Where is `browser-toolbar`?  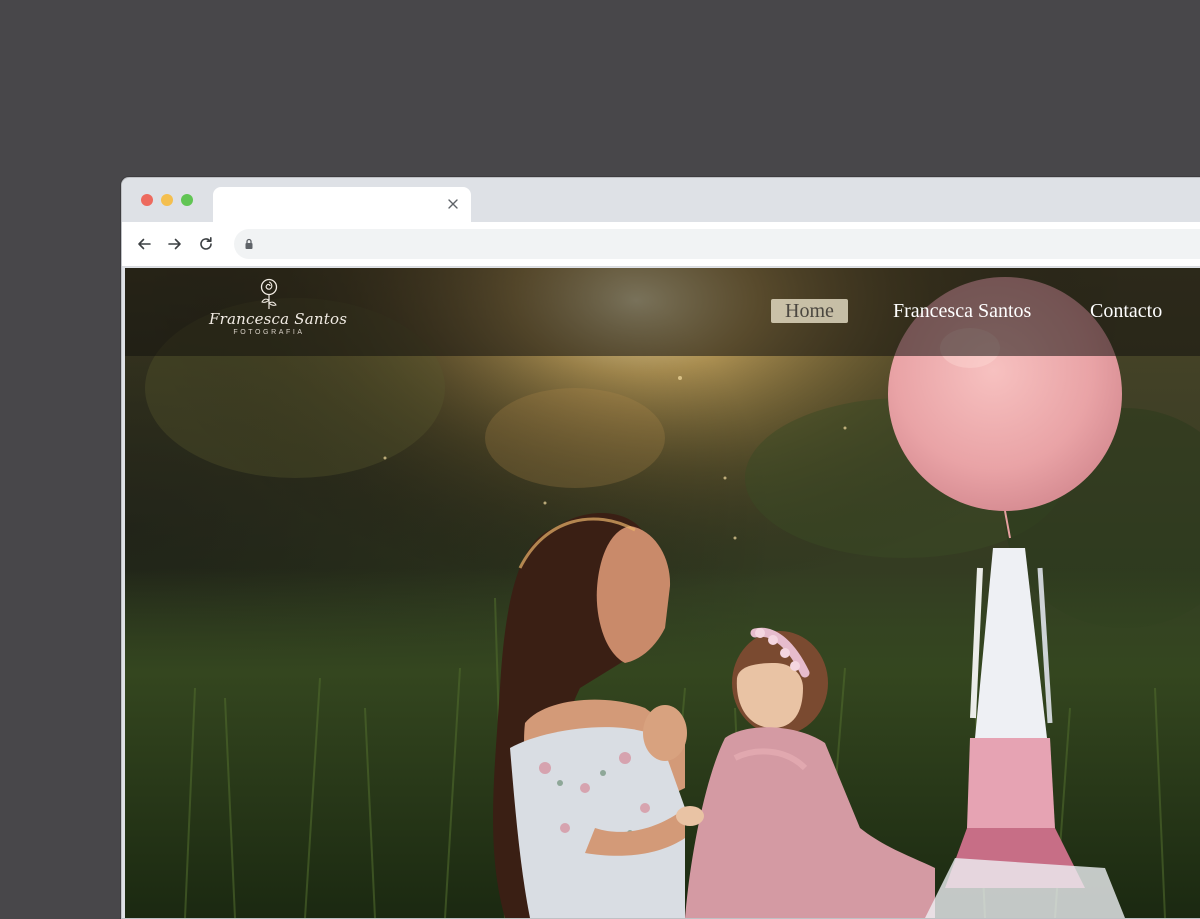 browser-toolbar is located at coordinates (661, 244).